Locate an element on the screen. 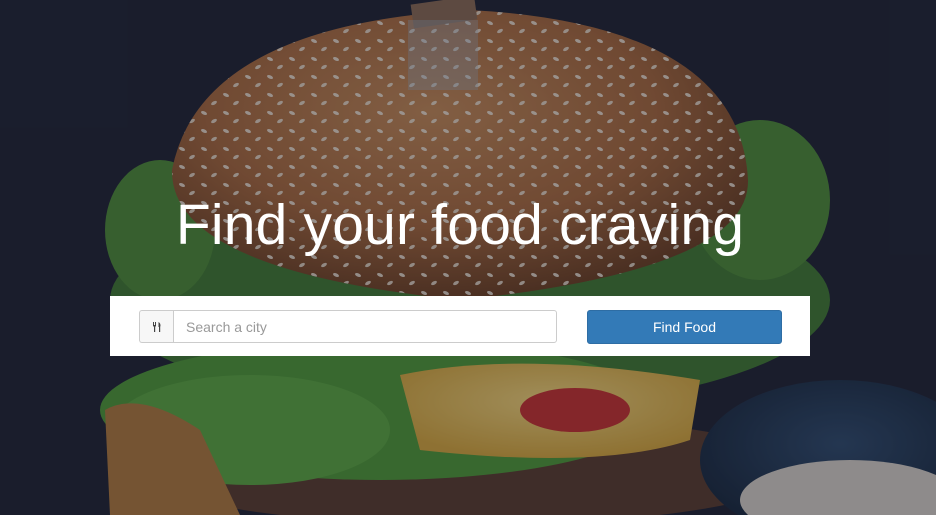 This screenshot has height=515, width=936. find-food-button: Find Food is located at coordinates (684, 327).